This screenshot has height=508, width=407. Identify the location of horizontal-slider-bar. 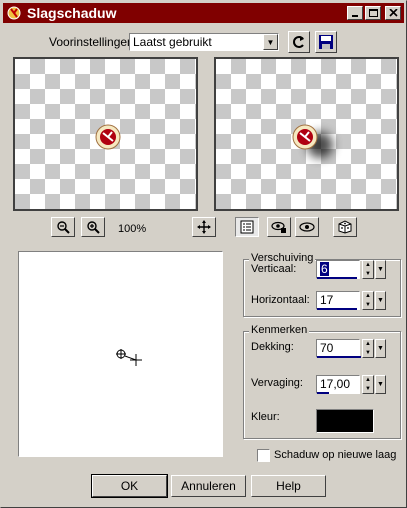
(337, 309).